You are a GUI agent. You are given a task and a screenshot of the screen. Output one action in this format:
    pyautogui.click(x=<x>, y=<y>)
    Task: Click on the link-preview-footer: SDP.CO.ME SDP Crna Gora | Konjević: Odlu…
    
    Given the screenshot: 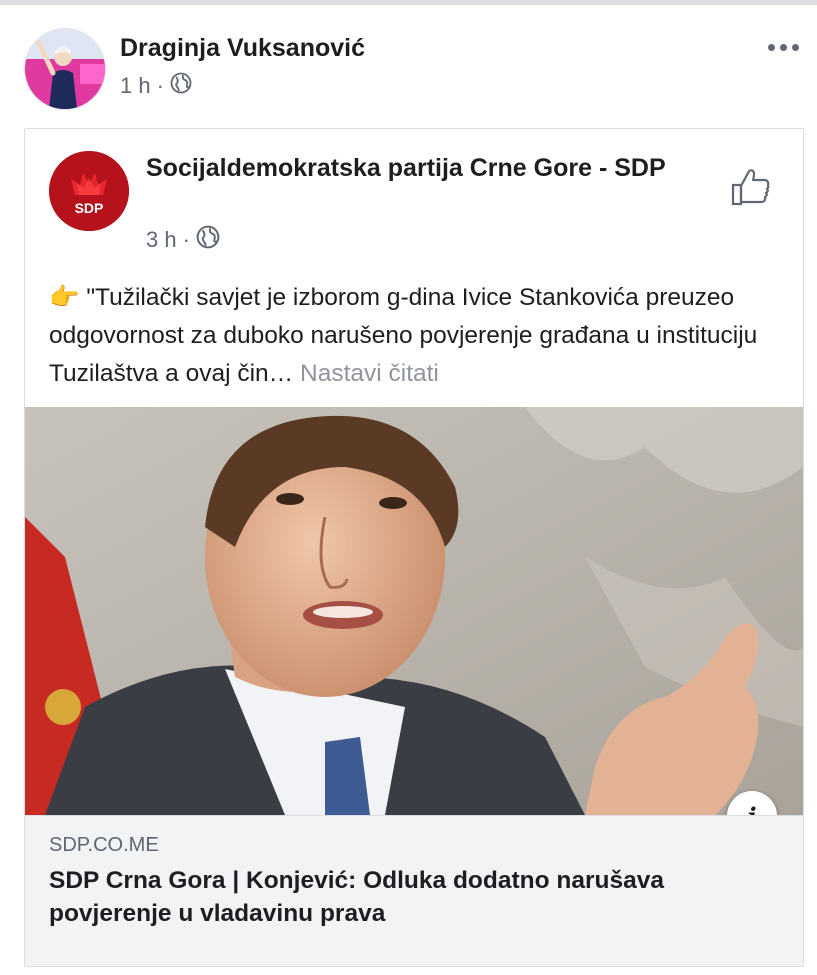 What is the action you would take?
    pyautogui.click(x=414, y=890)
    